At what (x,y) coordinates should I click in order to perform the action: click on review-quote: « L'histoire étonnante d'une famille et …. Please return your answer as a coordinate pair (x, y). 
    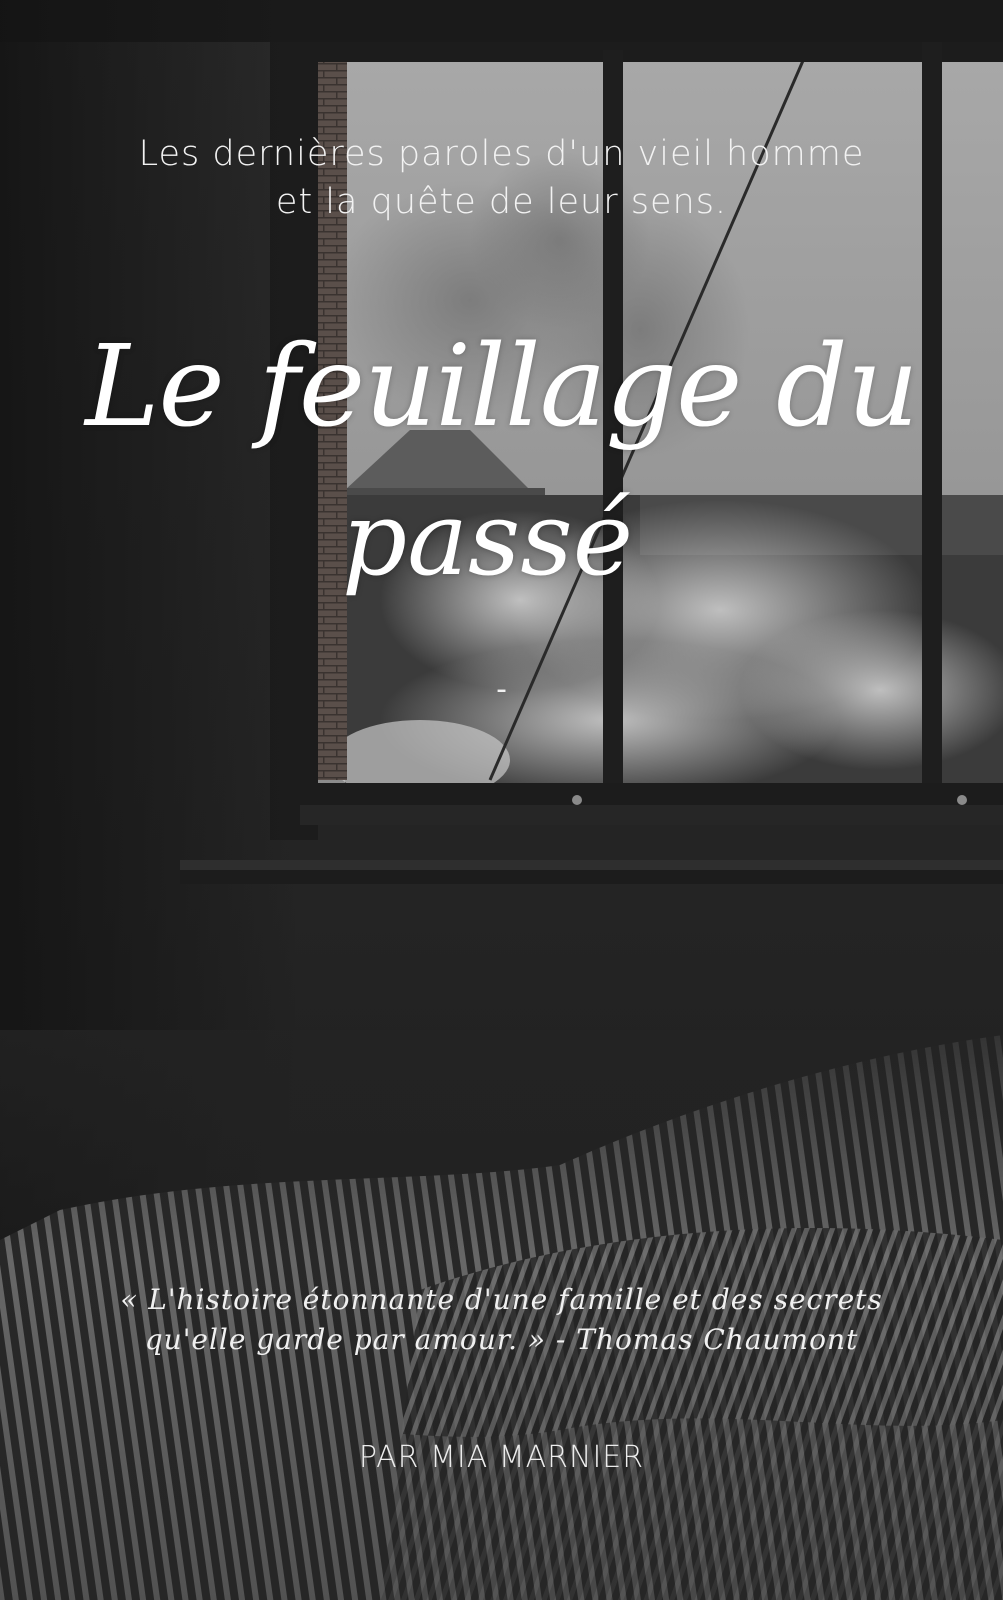
    Looking at the image, I should click on (501, 1320).